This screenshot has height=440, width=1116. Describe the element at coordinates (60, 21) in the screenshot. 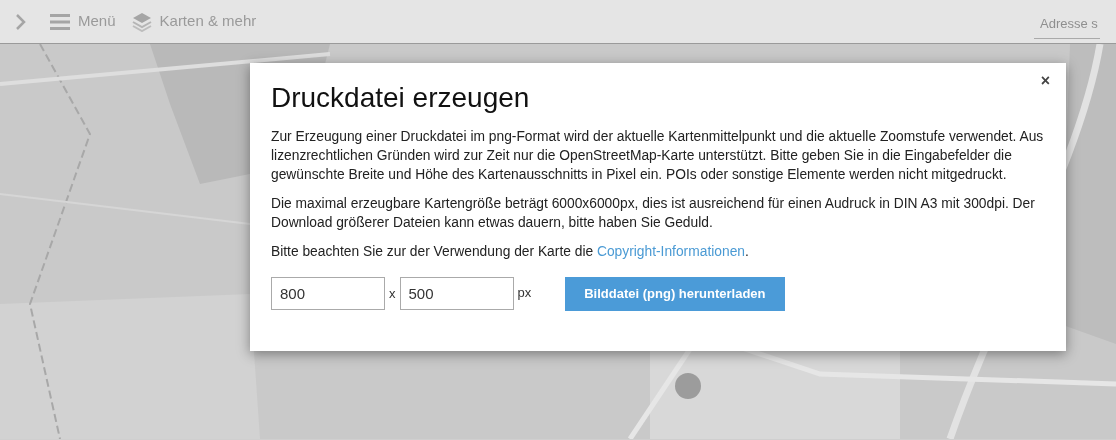

I see `menu-icon` at that location.